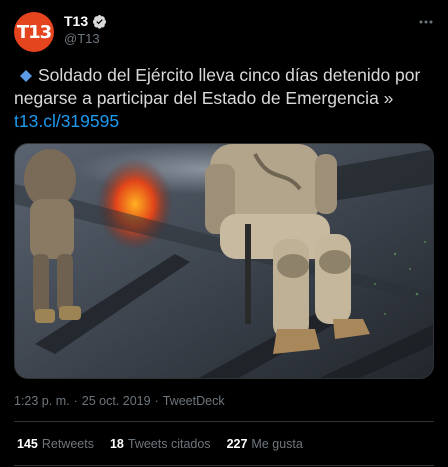 The image size is (448, 467). What do you see at coordinates (26, 75) in the screenshot?
I see `blue-diamond-icon` at bounding box center [26, 75].